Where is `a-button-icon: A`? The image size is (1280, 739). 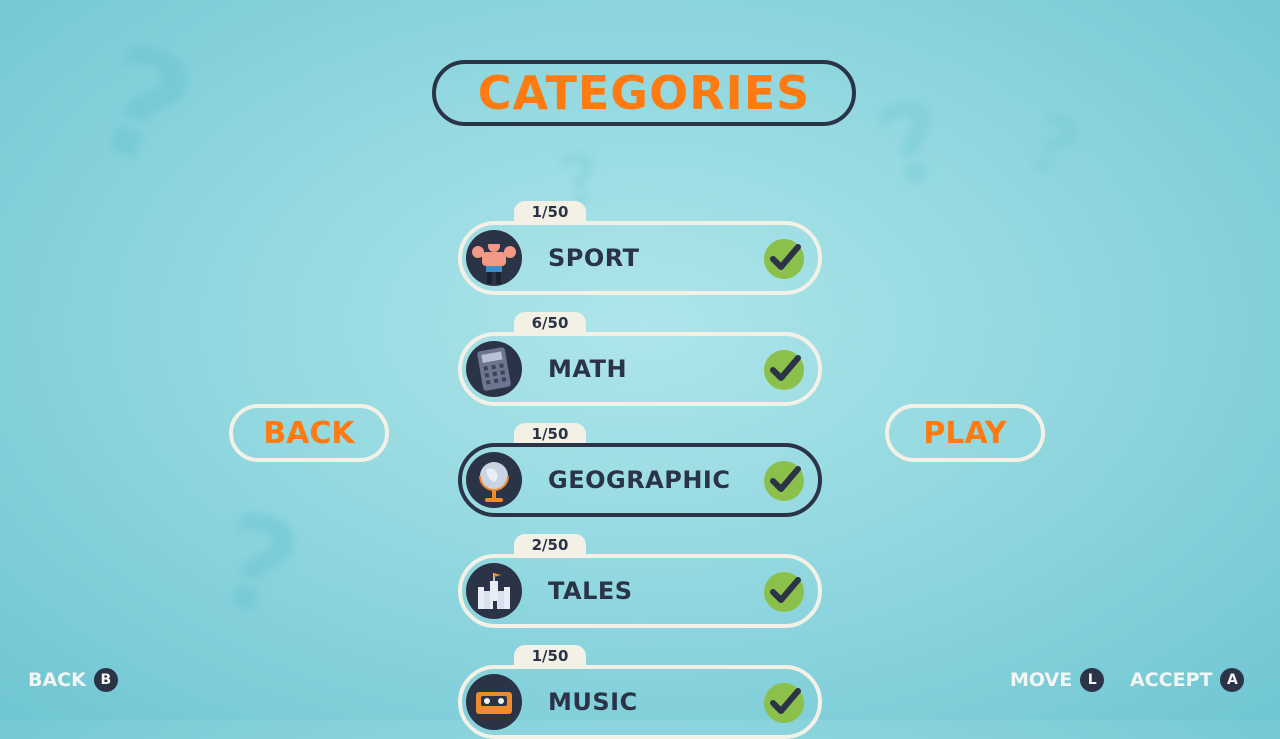
a-button-icon: A is located at coordinates (1232, 680).